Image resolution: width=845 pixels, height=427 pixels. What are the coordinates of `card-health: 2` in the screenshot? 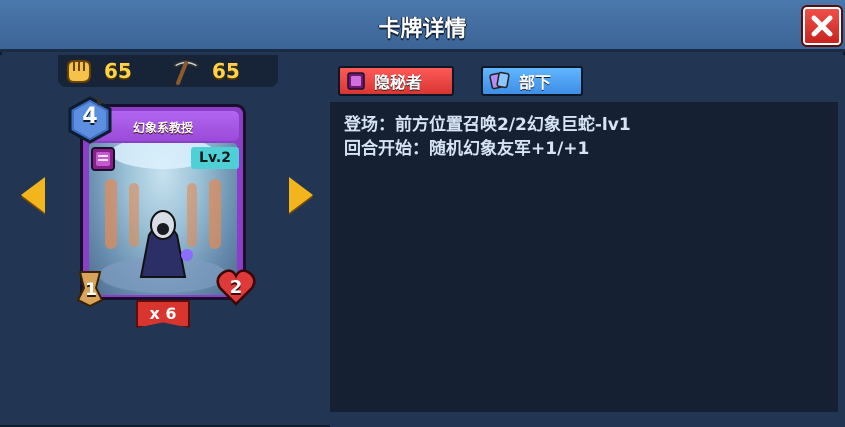 It's located at (236, 287).